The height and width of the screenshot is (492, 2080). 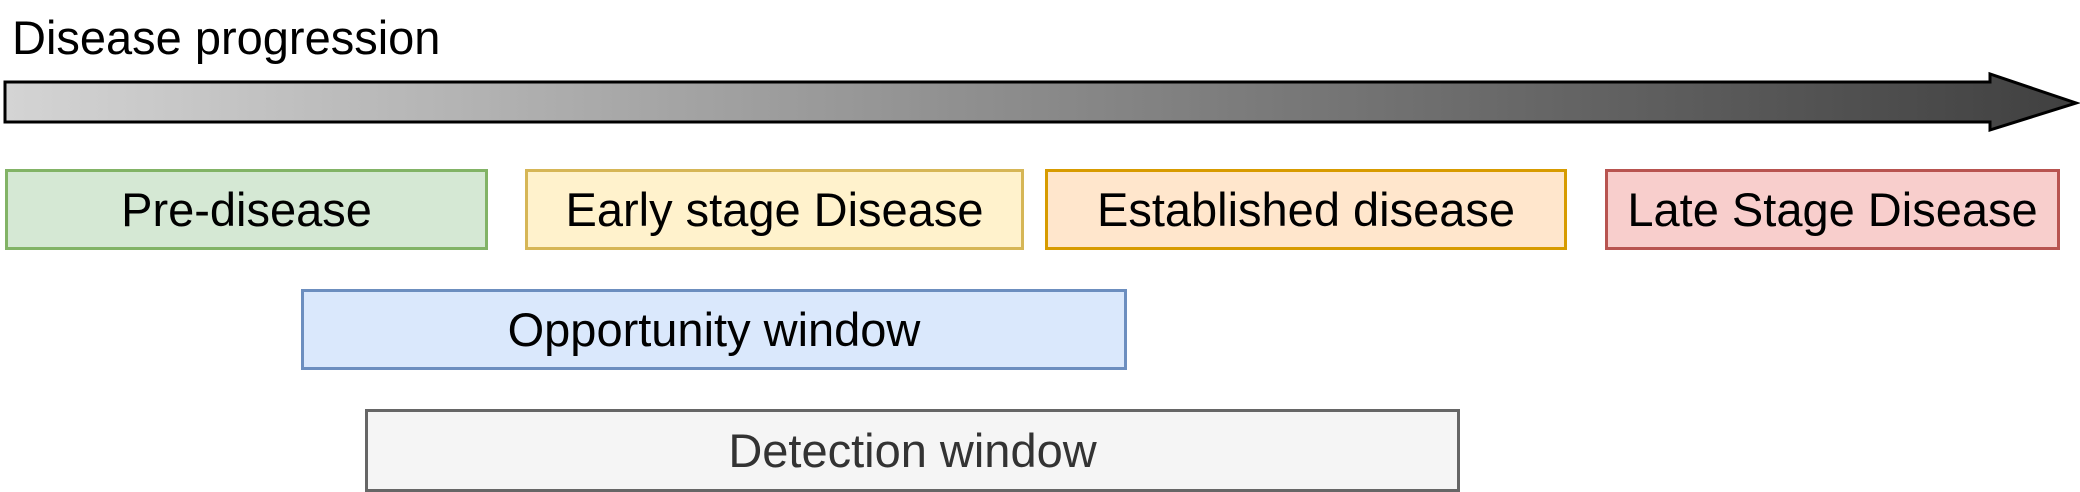 I want to click on stage-pre-disease: Pre-disease, so click(x=246, y=209).